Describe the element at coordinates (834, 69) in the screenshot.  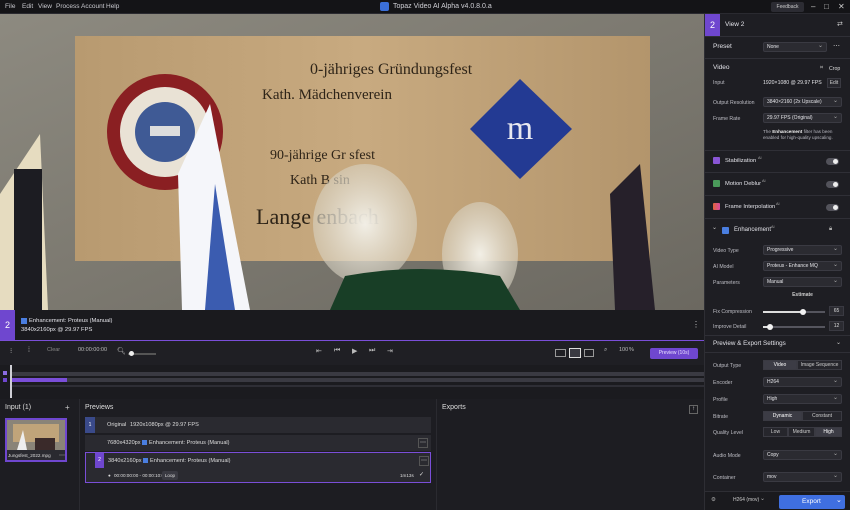
I see `crop-button: Crop` at that location.